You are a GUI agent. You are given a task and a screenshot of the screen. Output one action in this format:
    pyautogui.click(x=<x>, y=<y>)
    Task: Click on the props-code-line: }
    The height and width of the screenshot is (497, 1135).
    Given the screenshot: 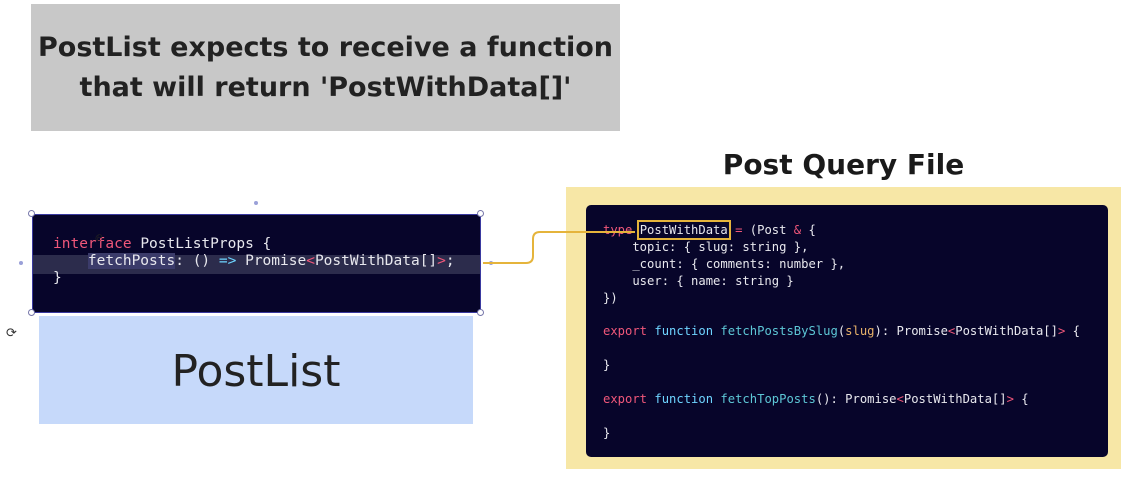 What is the action you would take?
    pyautogui.click(x=254, y=277)
    